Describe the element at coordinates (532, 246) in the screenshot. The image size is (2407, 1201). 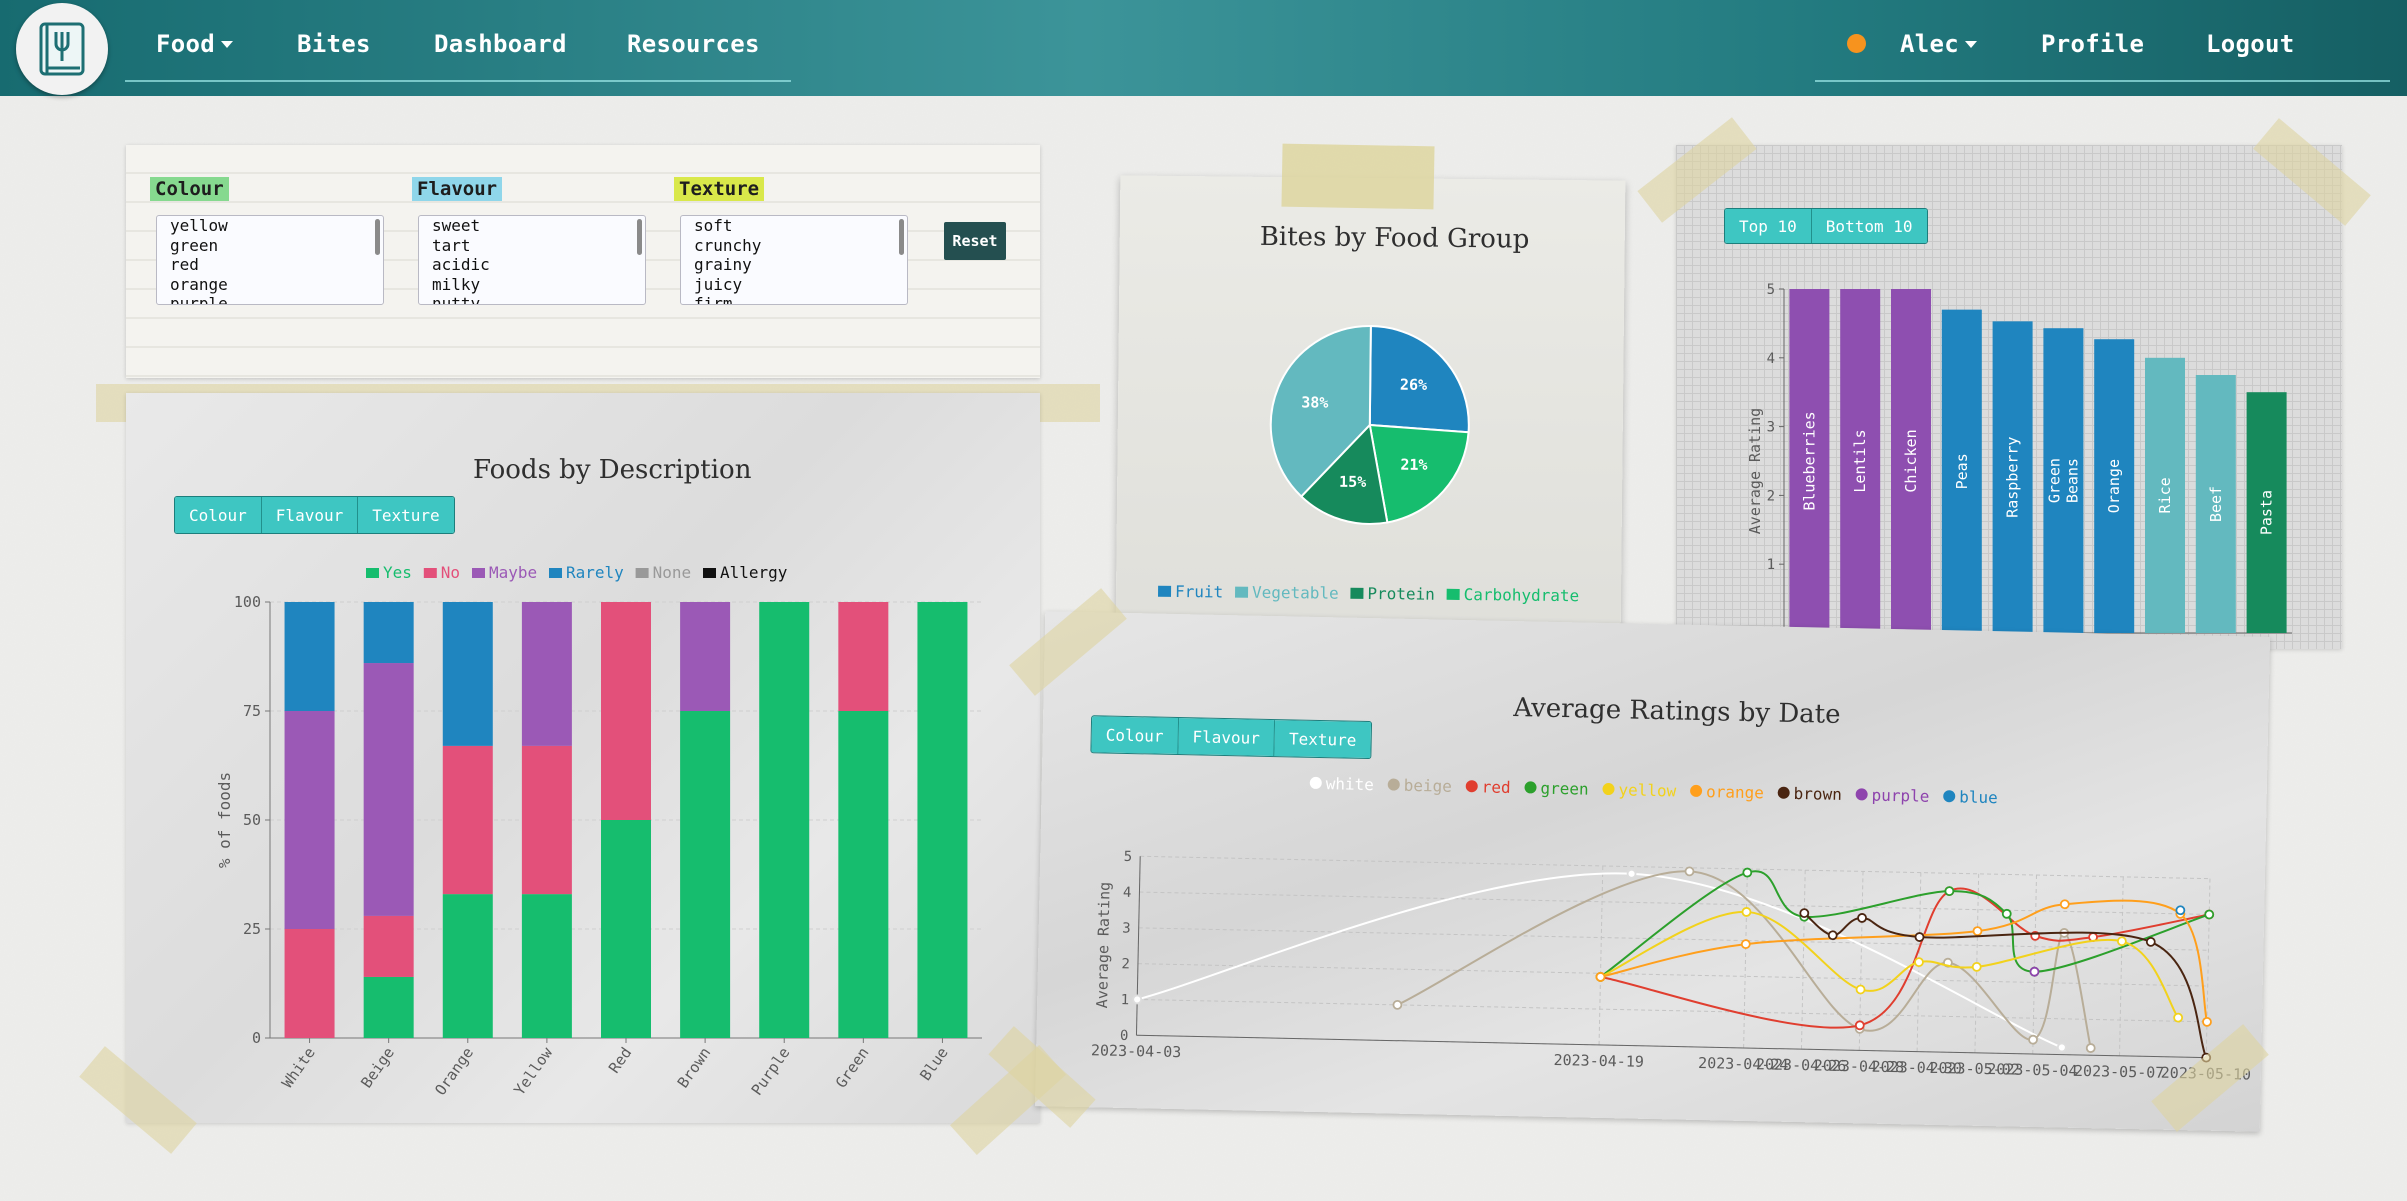
I see `filter-option: tart` at that location.